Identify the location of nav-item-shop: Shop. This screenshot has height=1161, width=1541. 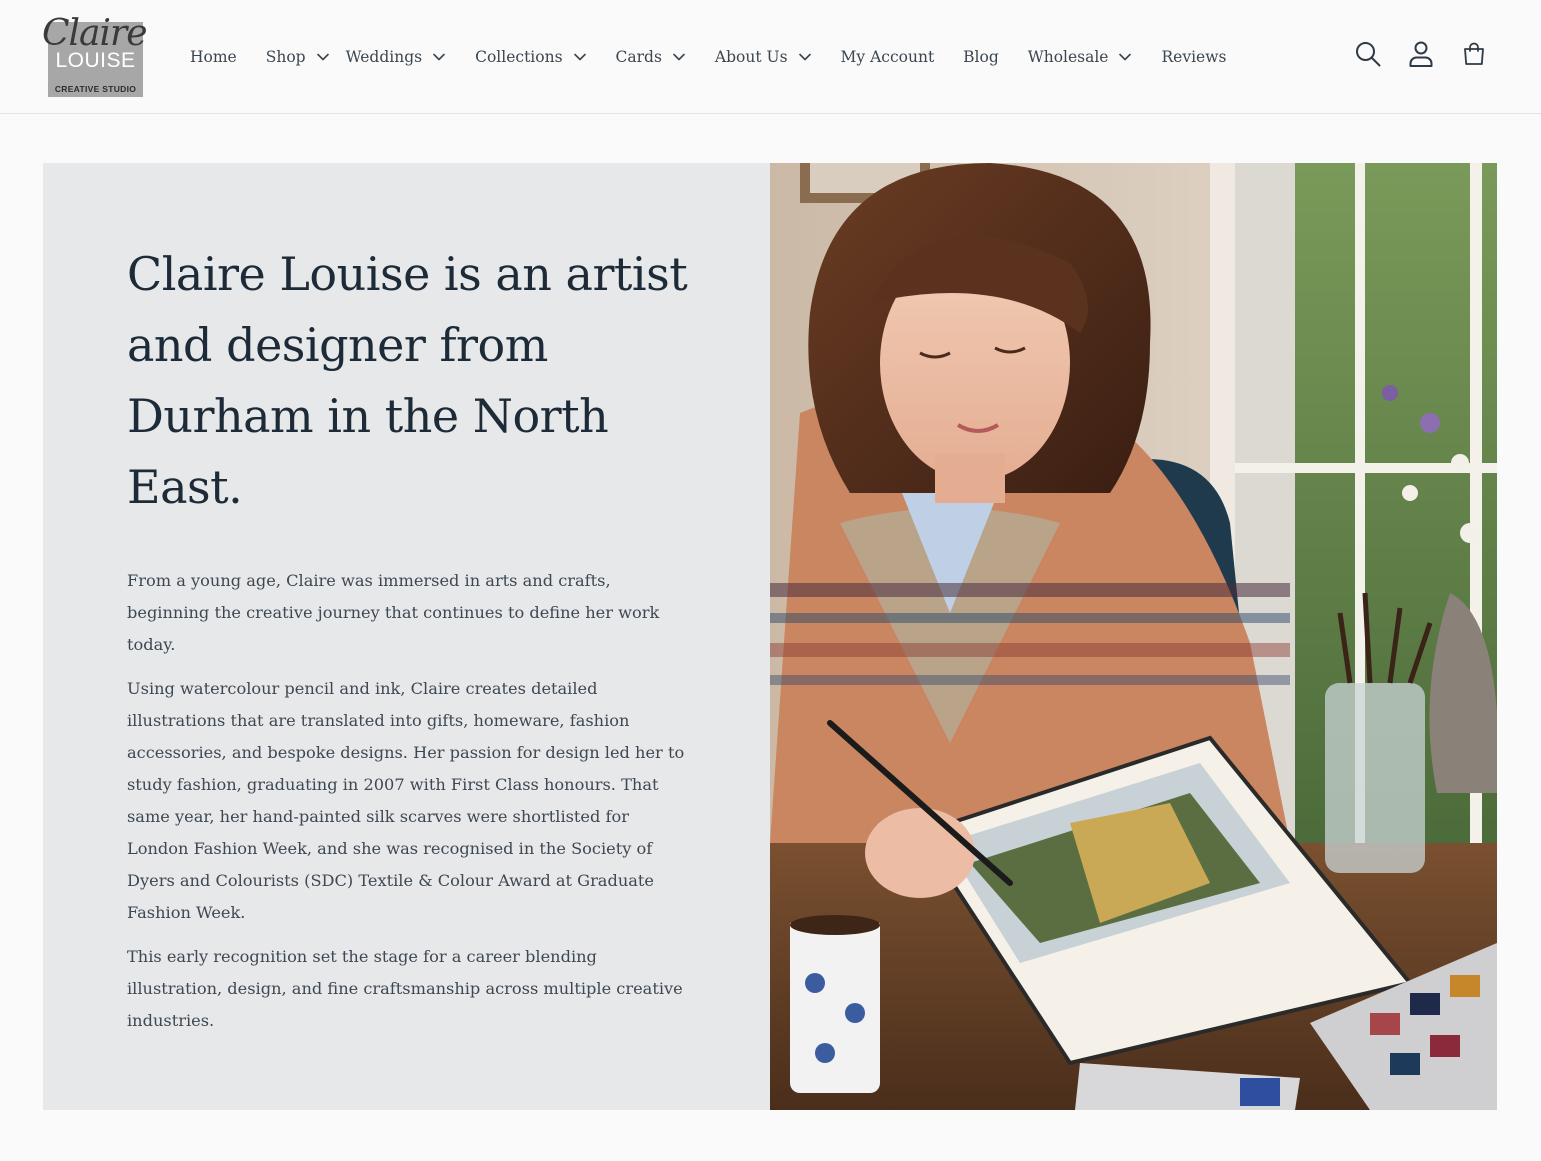
(297, 57).